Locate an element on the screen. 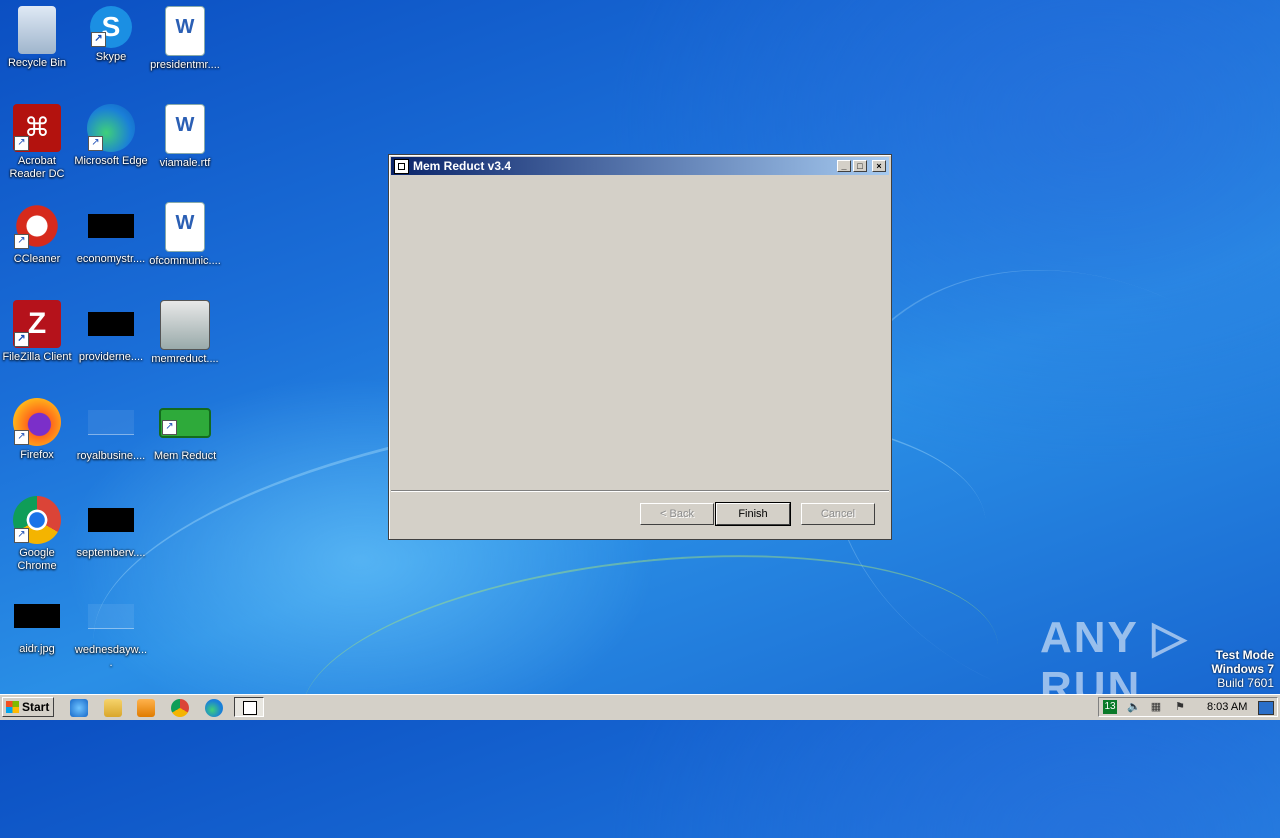 The image size is (1280, 838). dialog-titlebar: Mem Reduct v3.4 _ □ × is located at coordinates (640, 166).